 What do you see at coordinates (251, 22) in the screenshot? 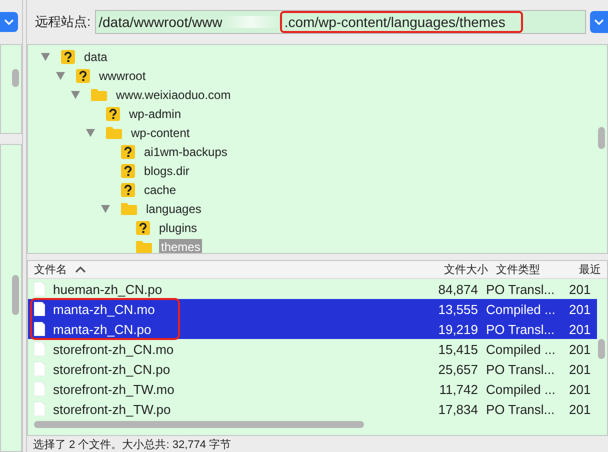
I see `blurred-text` at bounding box center [251, 22].